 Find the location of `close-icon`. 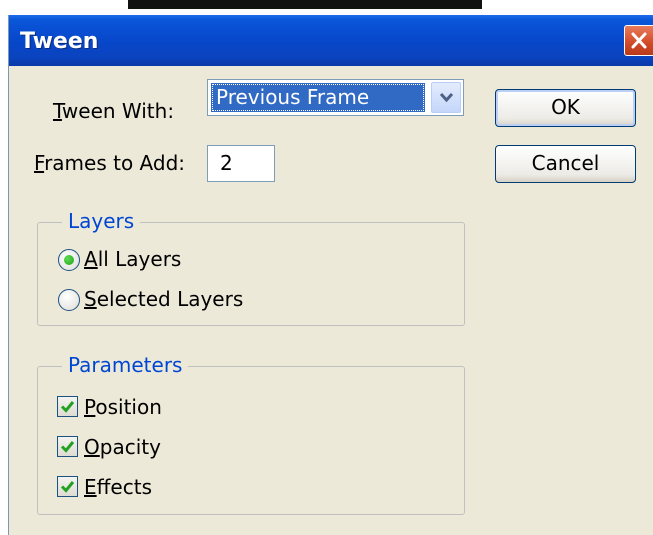

close-icon is located at coordinates (639, 40).